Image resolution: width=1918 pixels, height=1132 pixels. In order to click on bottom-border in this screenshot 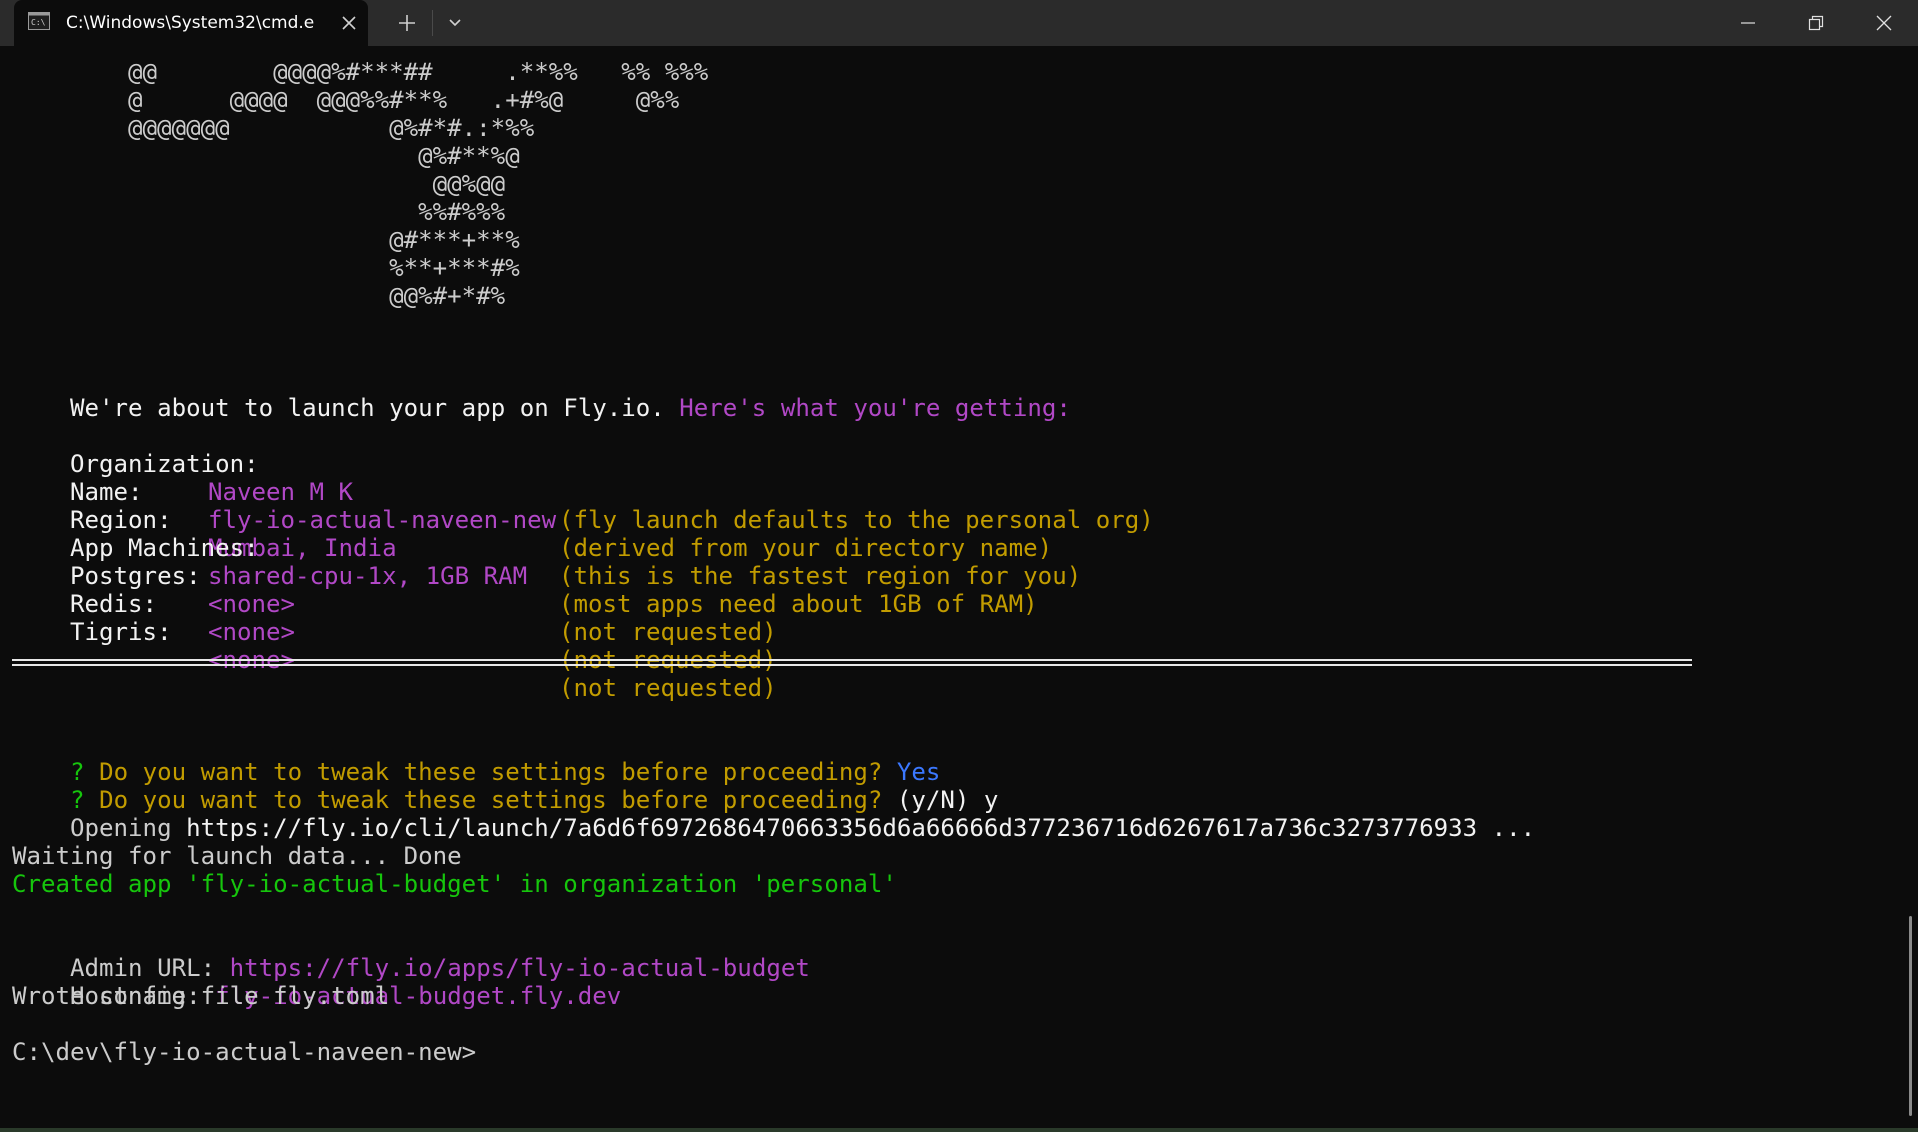, I will do `click(959, 1130)`.